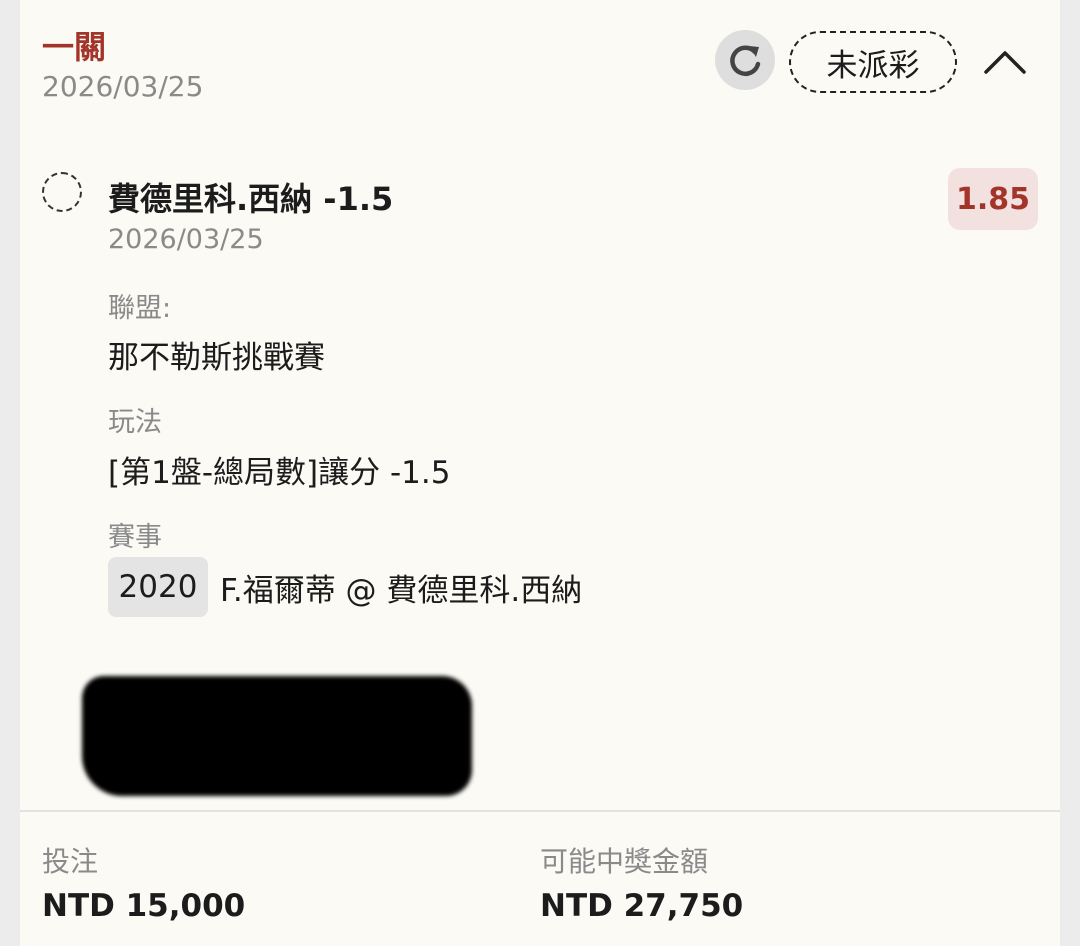 Image resolution: width=1080 pixels, height=946 pixels. I want to click on league-value: 那不勒斯挑戰賽, so click(216, 358).